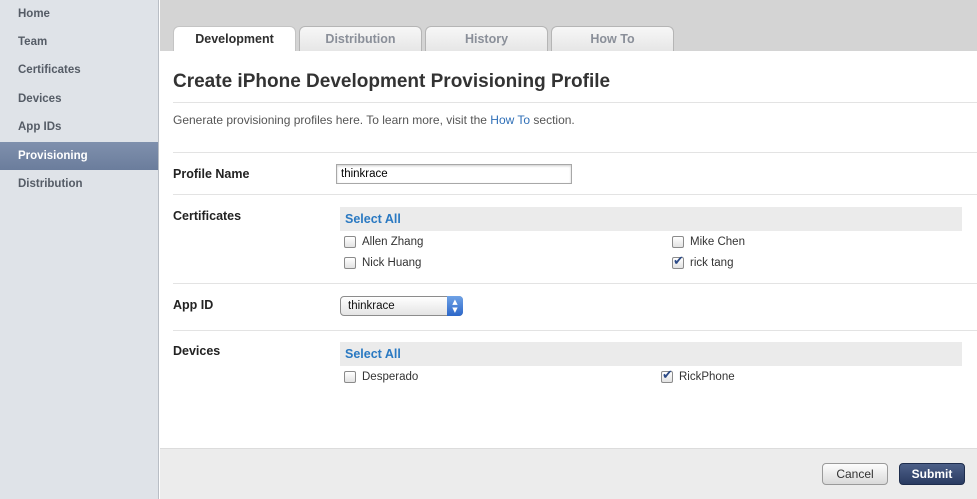  I want to click on device-checkbox-row: RickPhone, so click(698, 376).